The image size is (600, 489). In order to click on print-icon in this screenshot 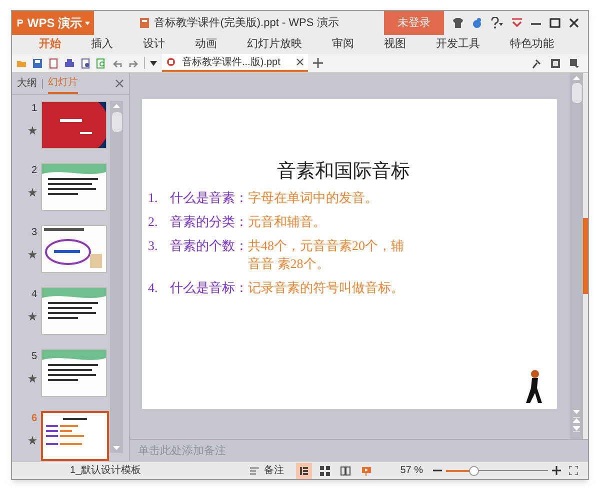, I will do `click(69, 63)`.